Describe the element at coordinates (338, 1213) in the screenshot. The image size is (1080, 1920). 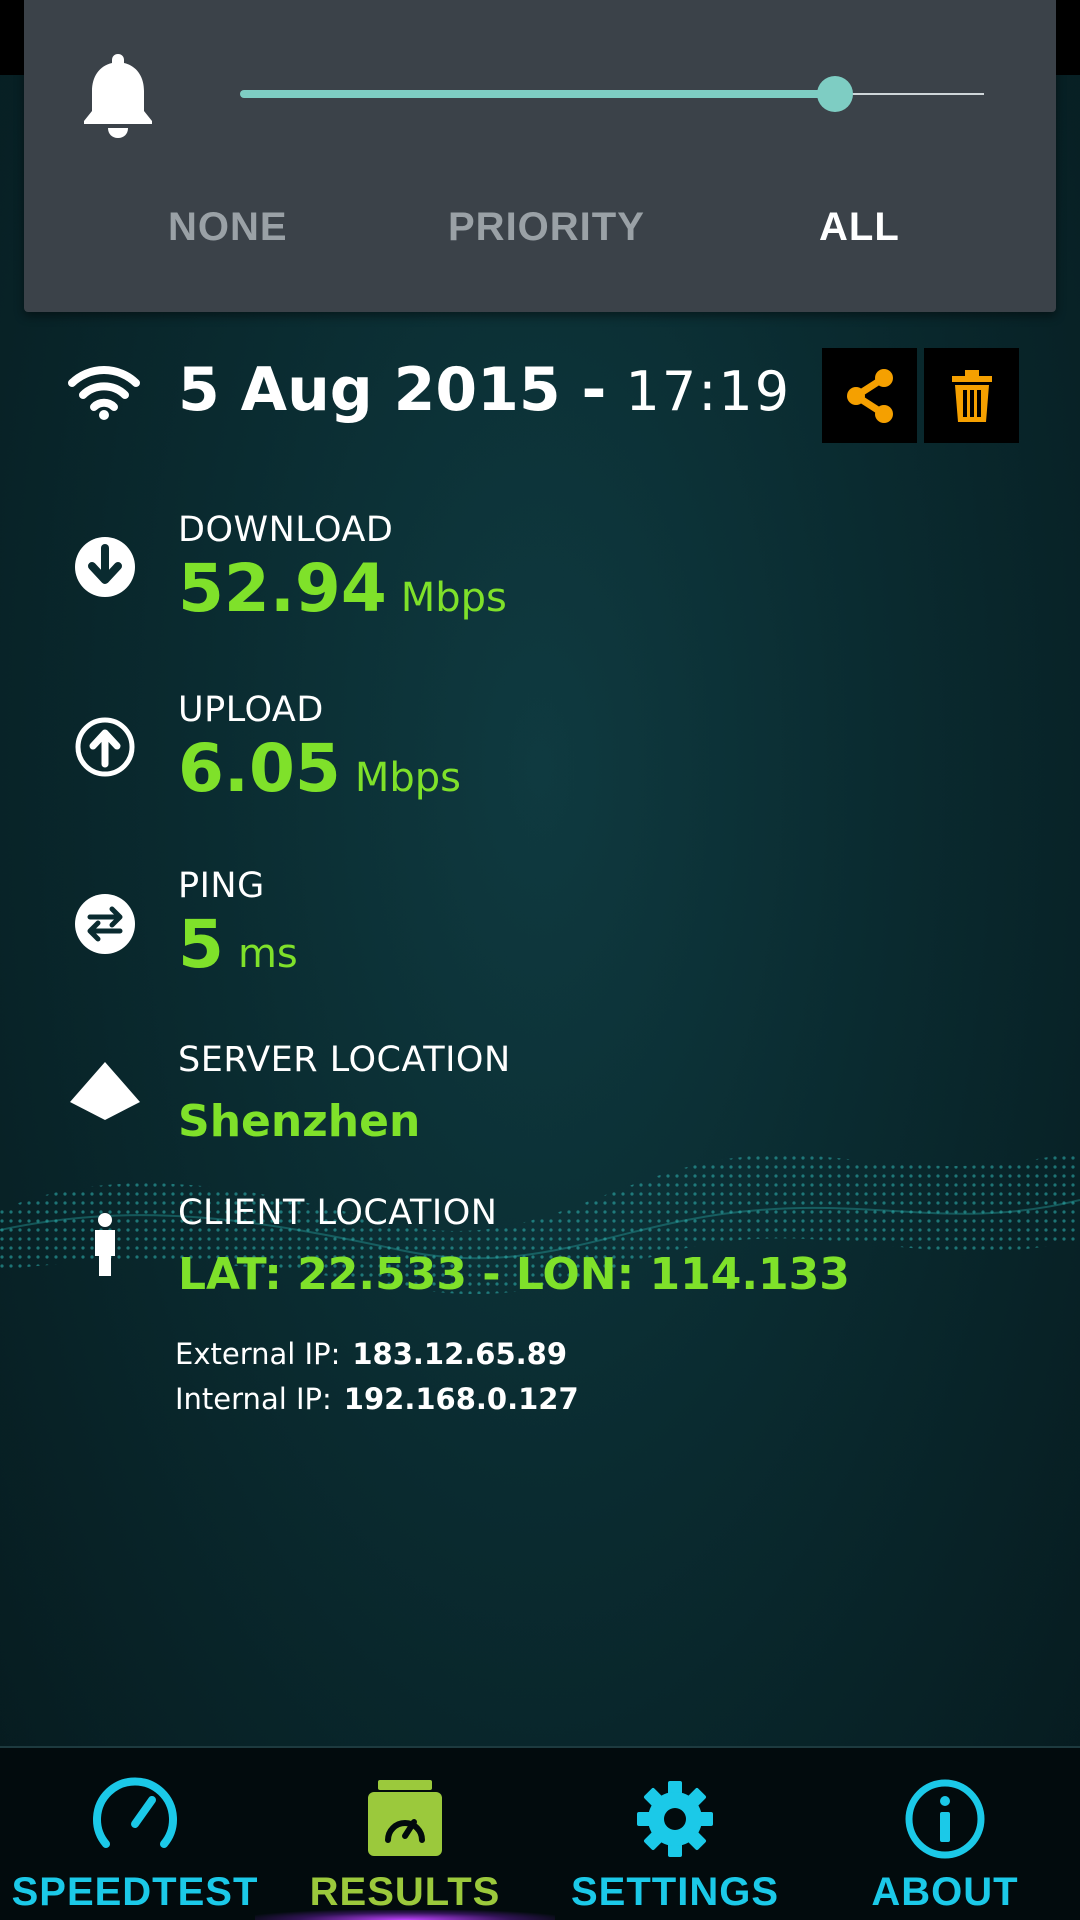
I see `client-location-label: CLIENT LOCATION` at that location.